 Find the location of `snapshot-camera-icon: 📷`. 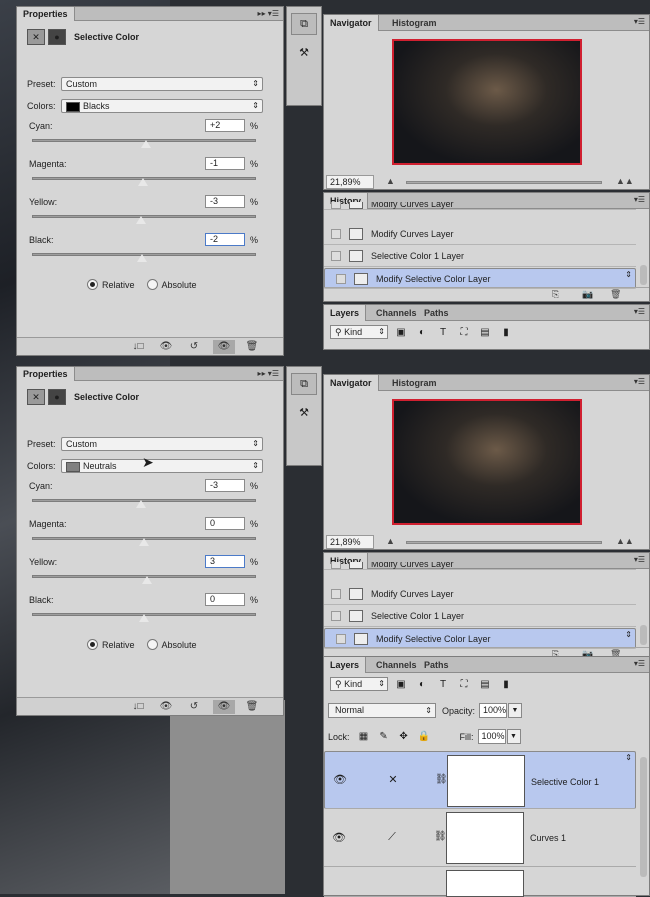

snapshot-camera-icon: 📷 is located at coordinates (587, 294).